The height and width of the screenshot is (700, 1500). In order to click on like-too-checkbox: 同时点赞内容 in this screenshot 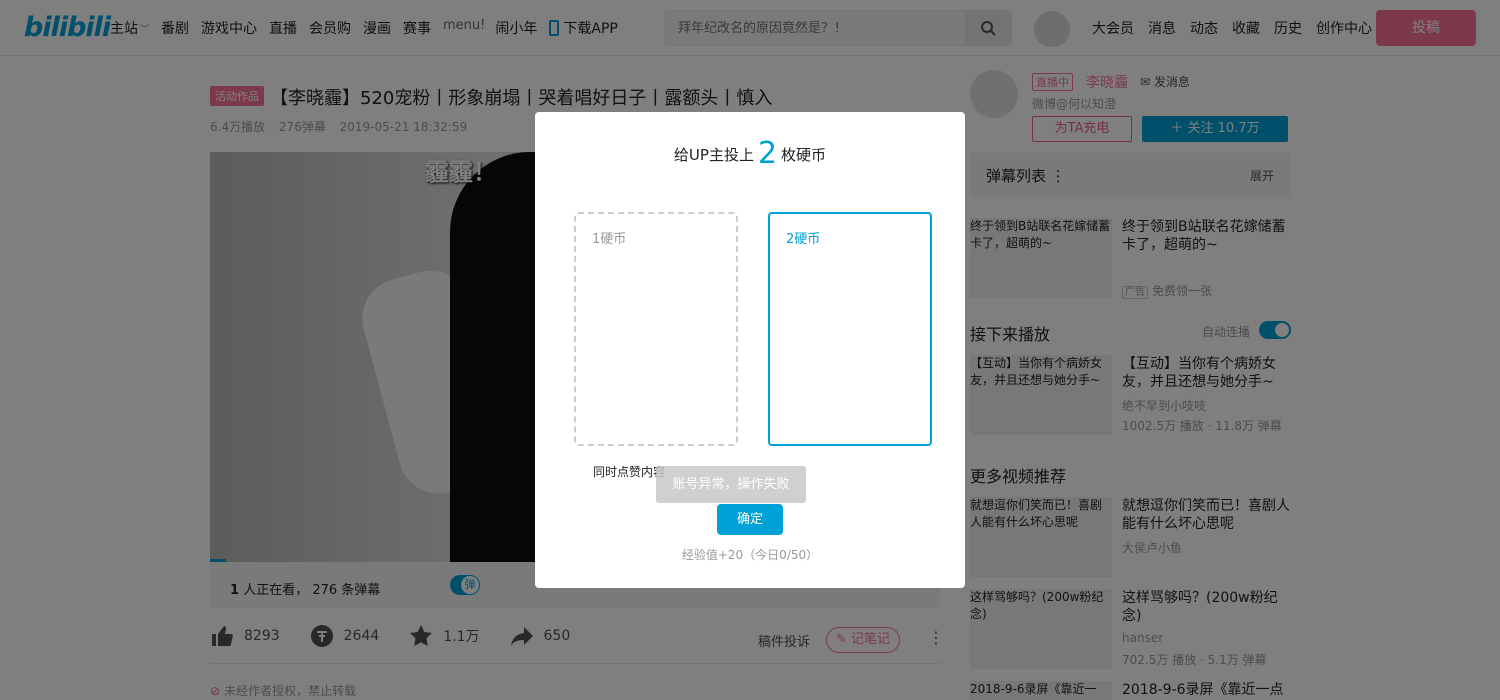, I will do `click(629, 471)`.